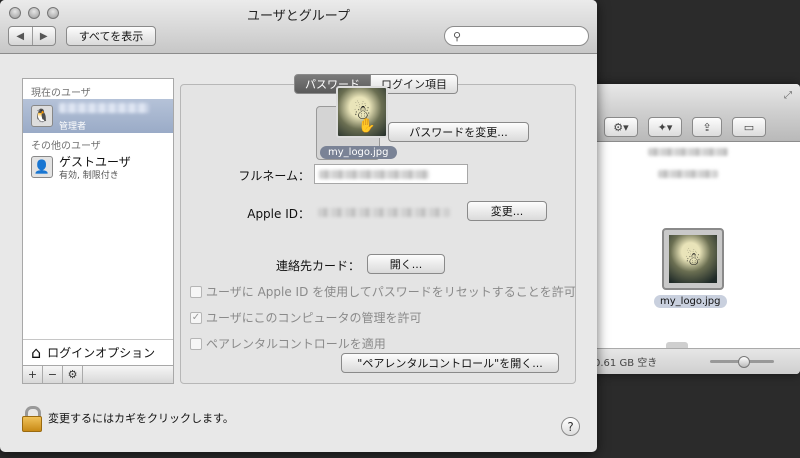  Describe the element at coordinates (314, 318) in the screenshot. I see `admin-label: ユーザにこのコンピュータの管理を許可` at that location.